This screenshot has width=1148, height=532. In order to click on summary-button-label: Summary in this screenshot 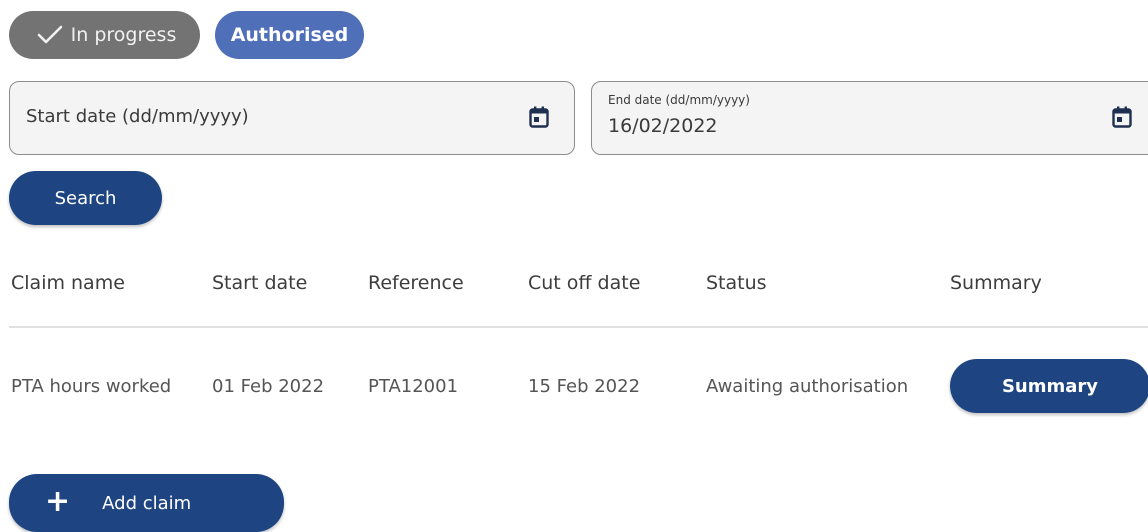, I will do `click(1050, 386)`.